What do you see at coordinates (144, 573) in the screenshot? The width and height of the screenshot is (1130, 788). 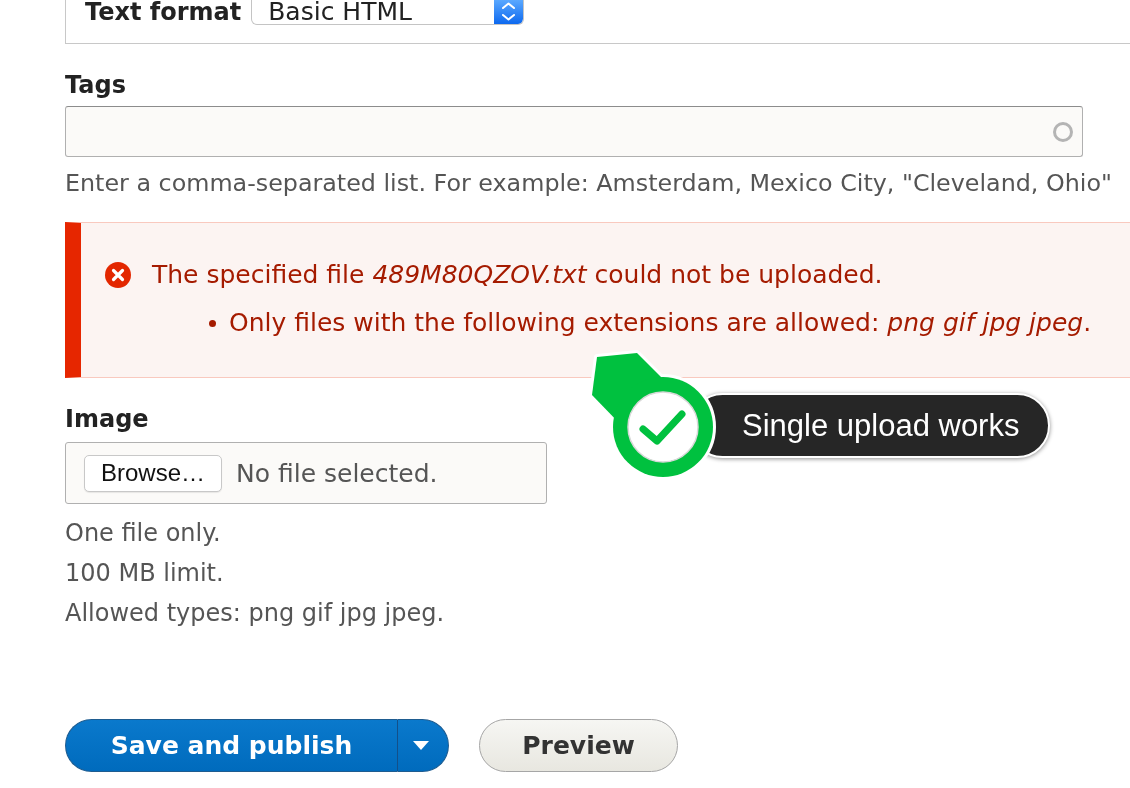 I see `image-description: 100 MB limit.` at bounding box center [144, 573].